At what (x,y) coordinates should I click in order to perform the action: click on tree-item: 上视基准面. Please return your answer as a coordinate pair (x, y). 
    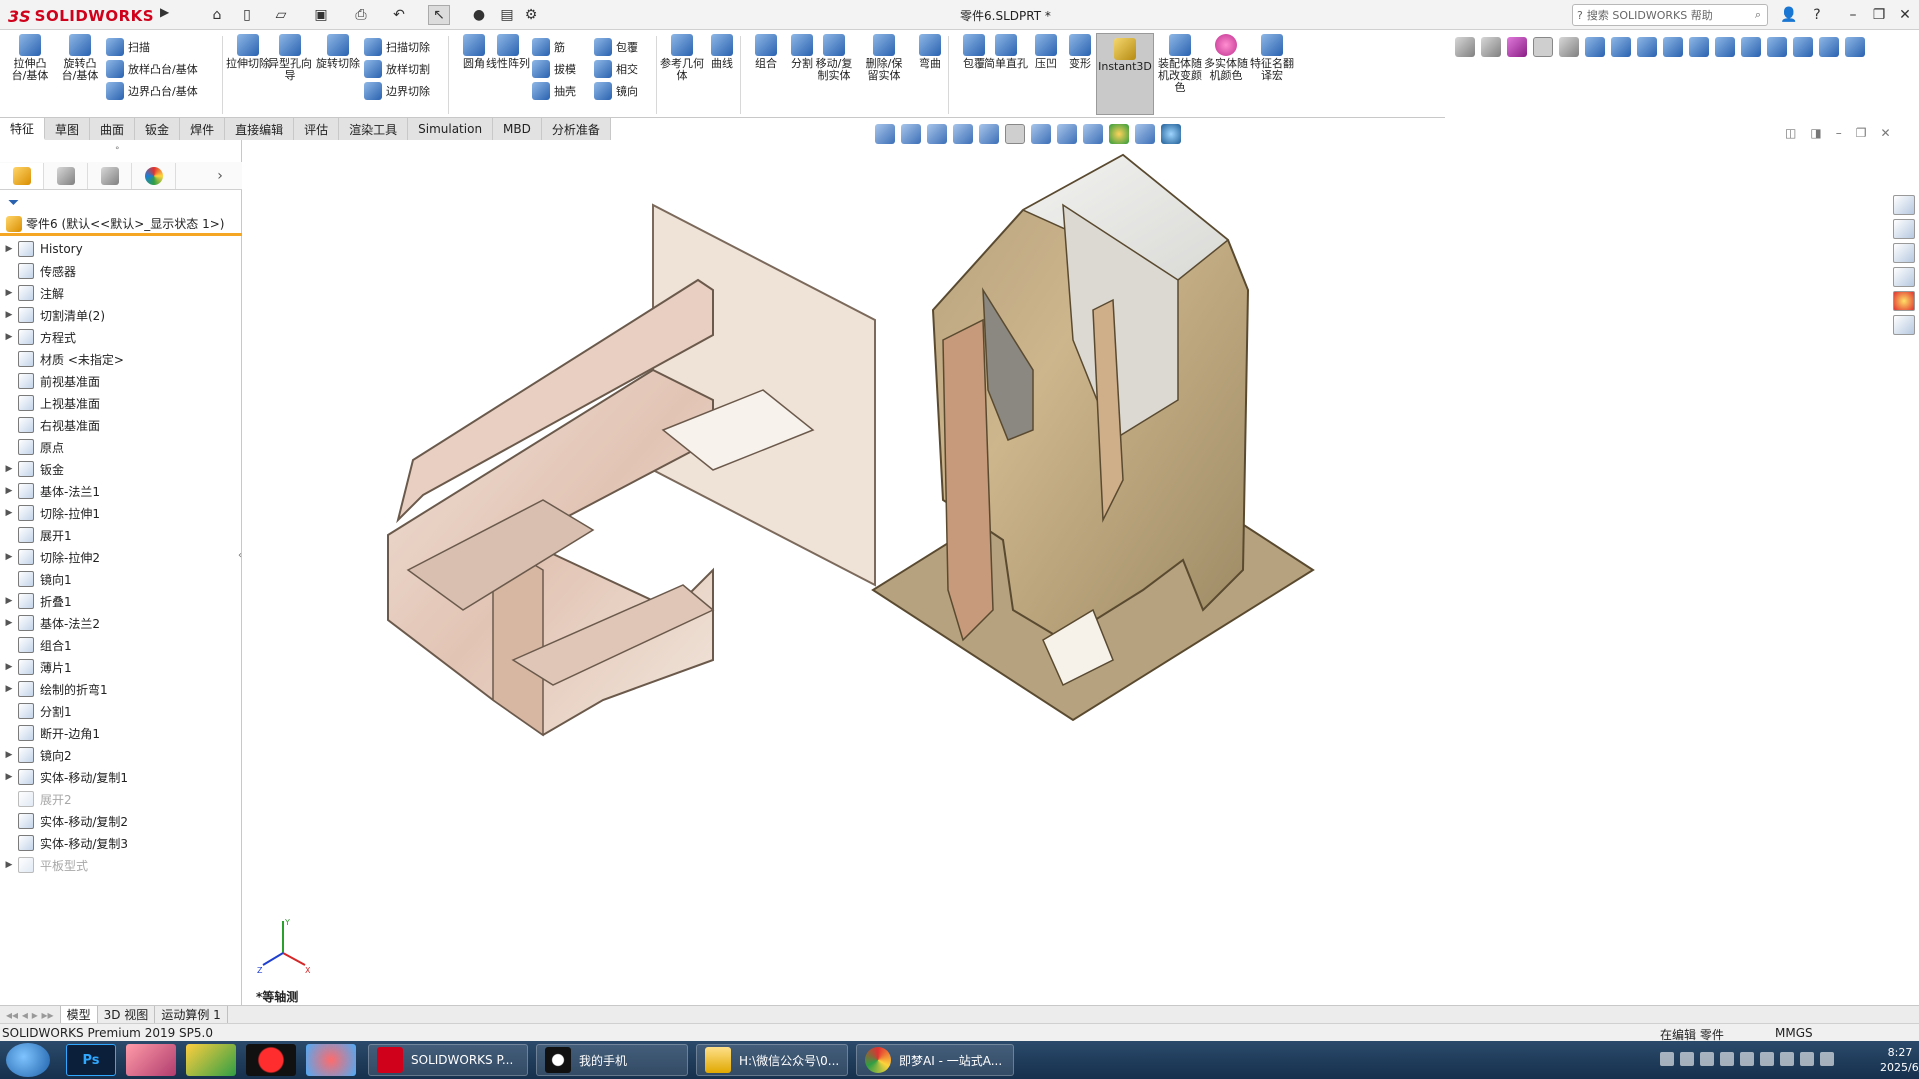
    Looking at the image, I should click on (121, 403).